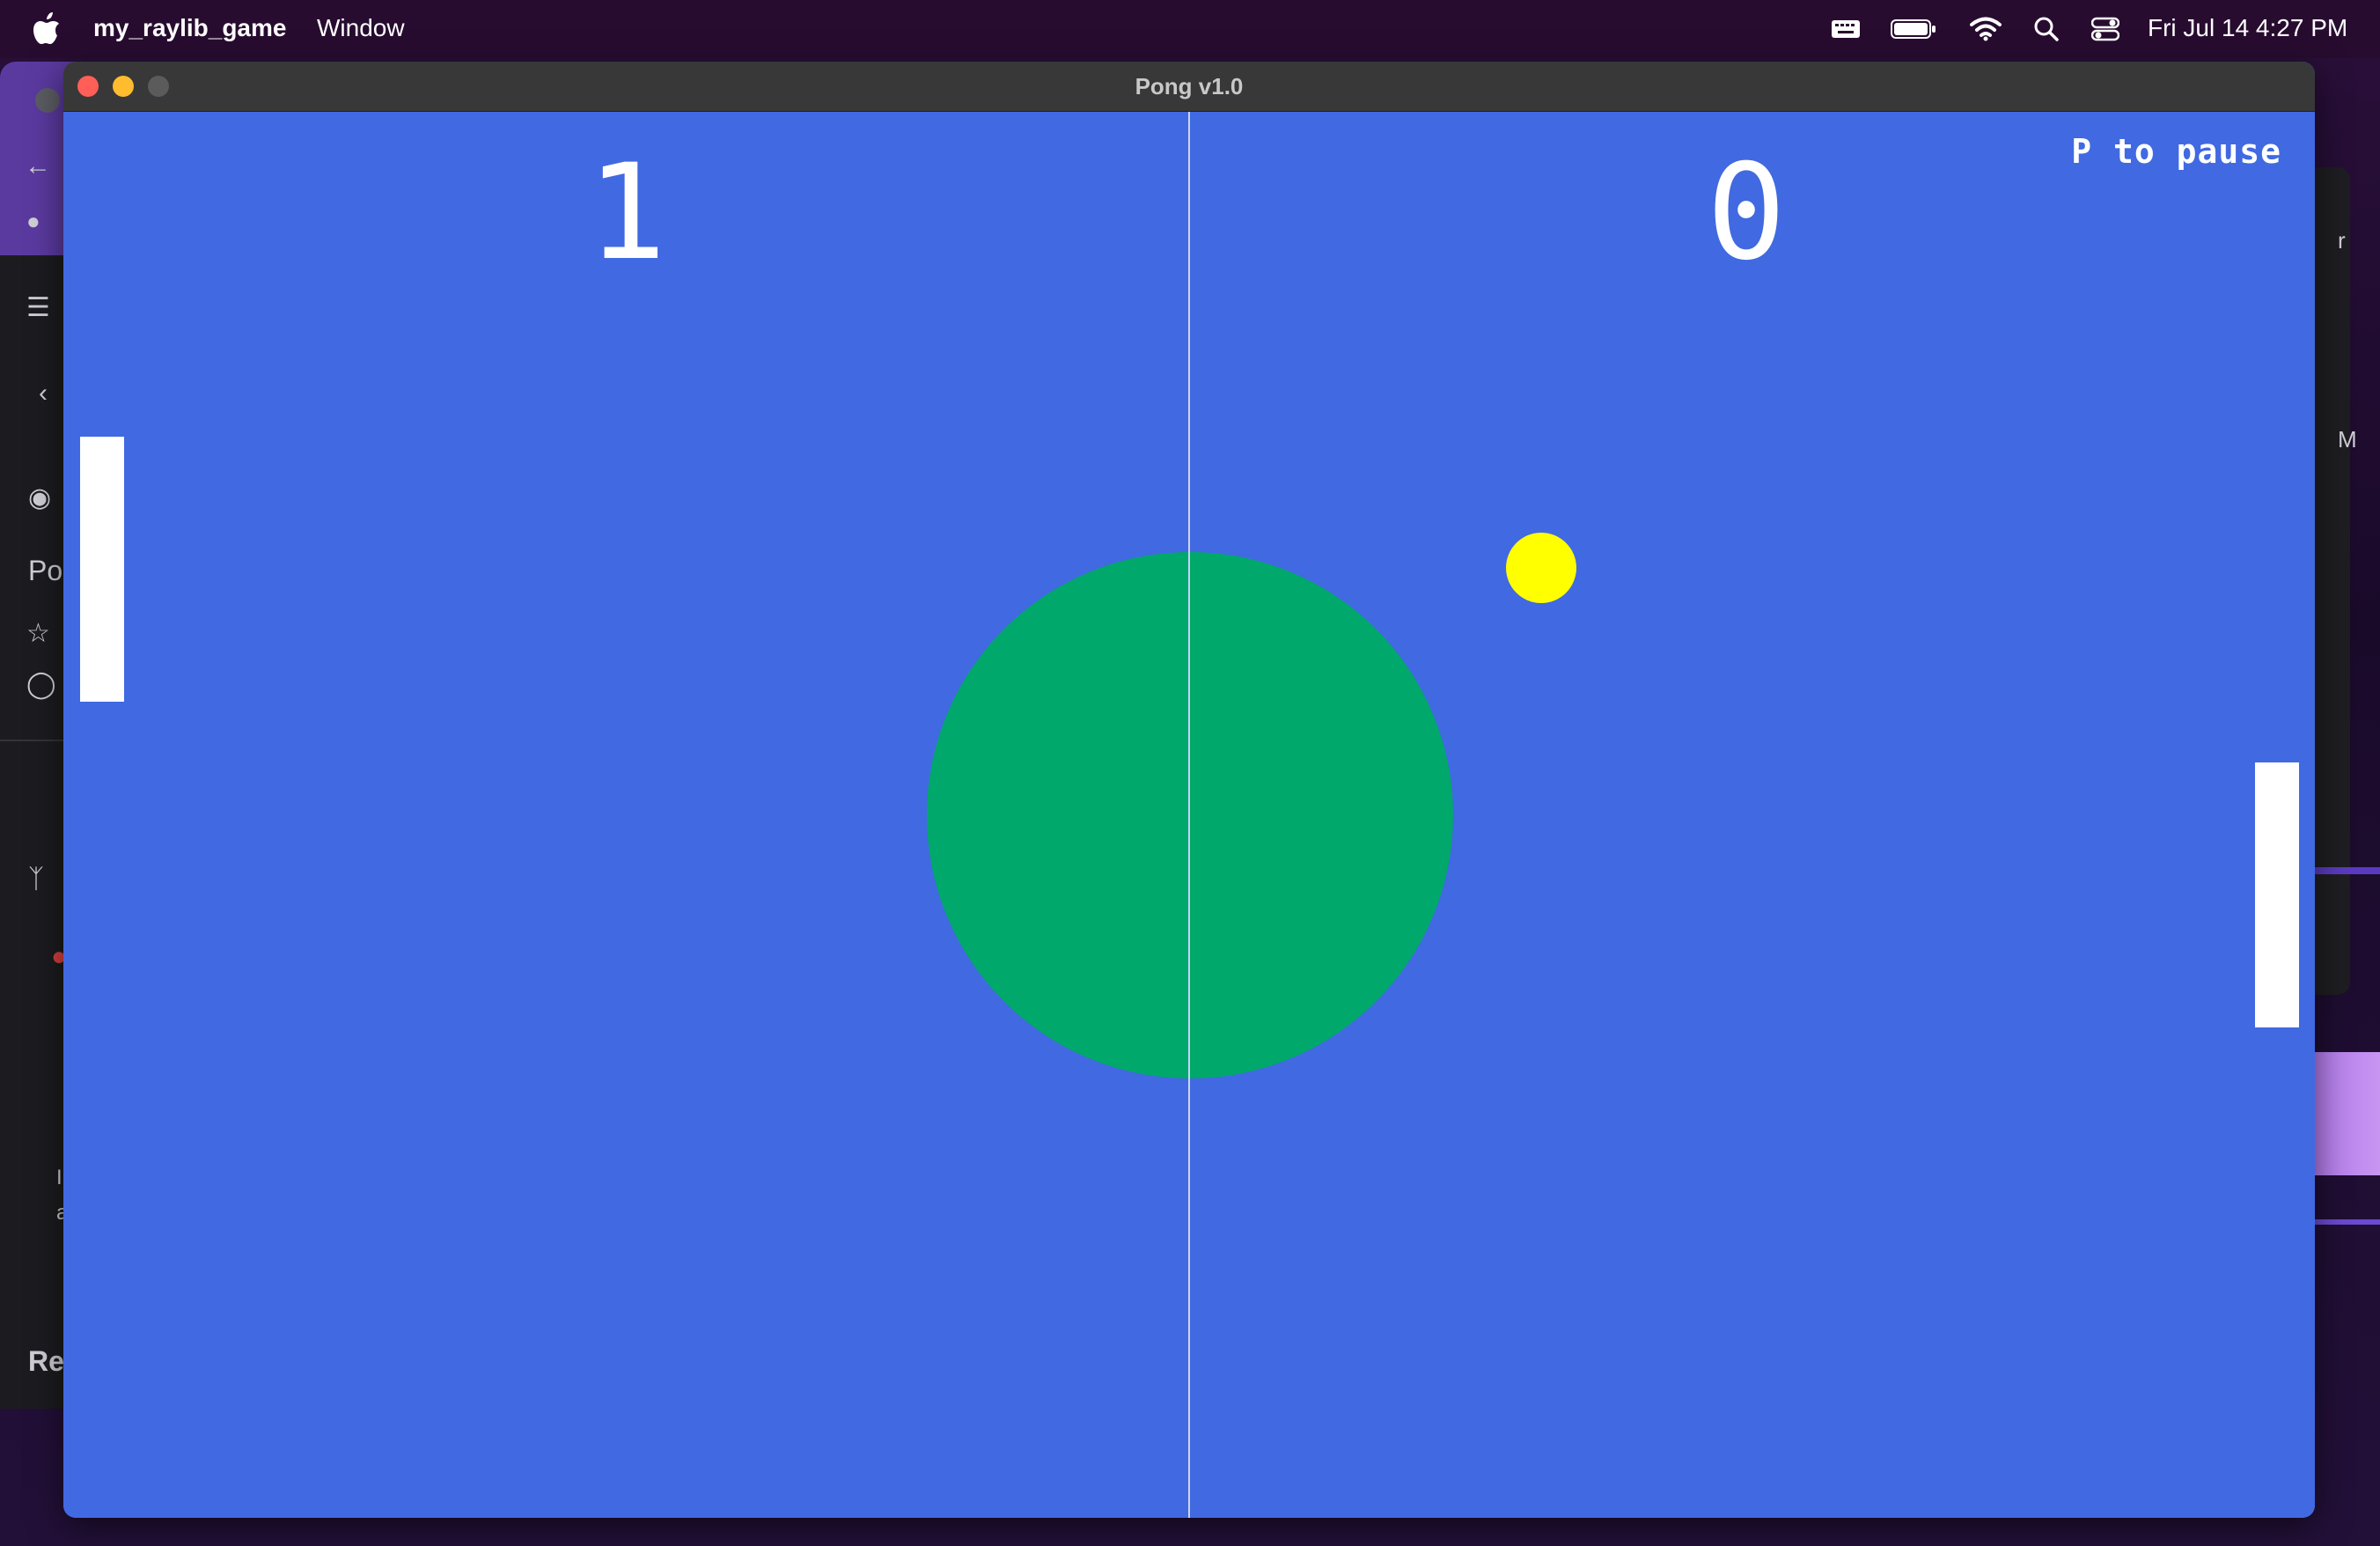  Describe the element at coordinates (2347, 439) in the screenshot. I see `background-text-m: M` at that location.